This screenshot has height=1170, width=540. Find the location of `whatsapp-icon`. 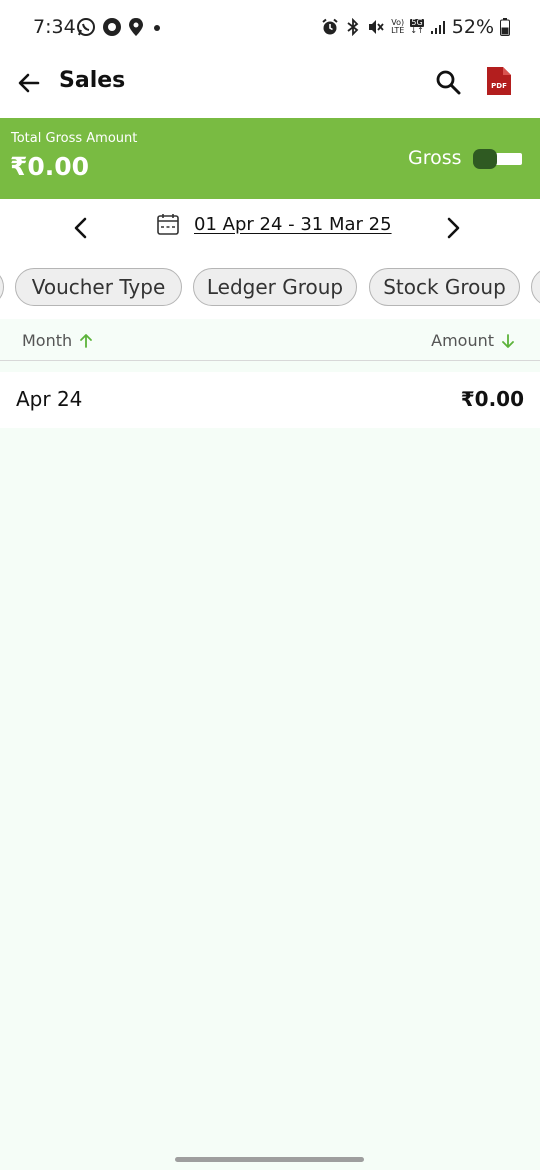

whatsapp-icon is located at coordinates (86, 27).